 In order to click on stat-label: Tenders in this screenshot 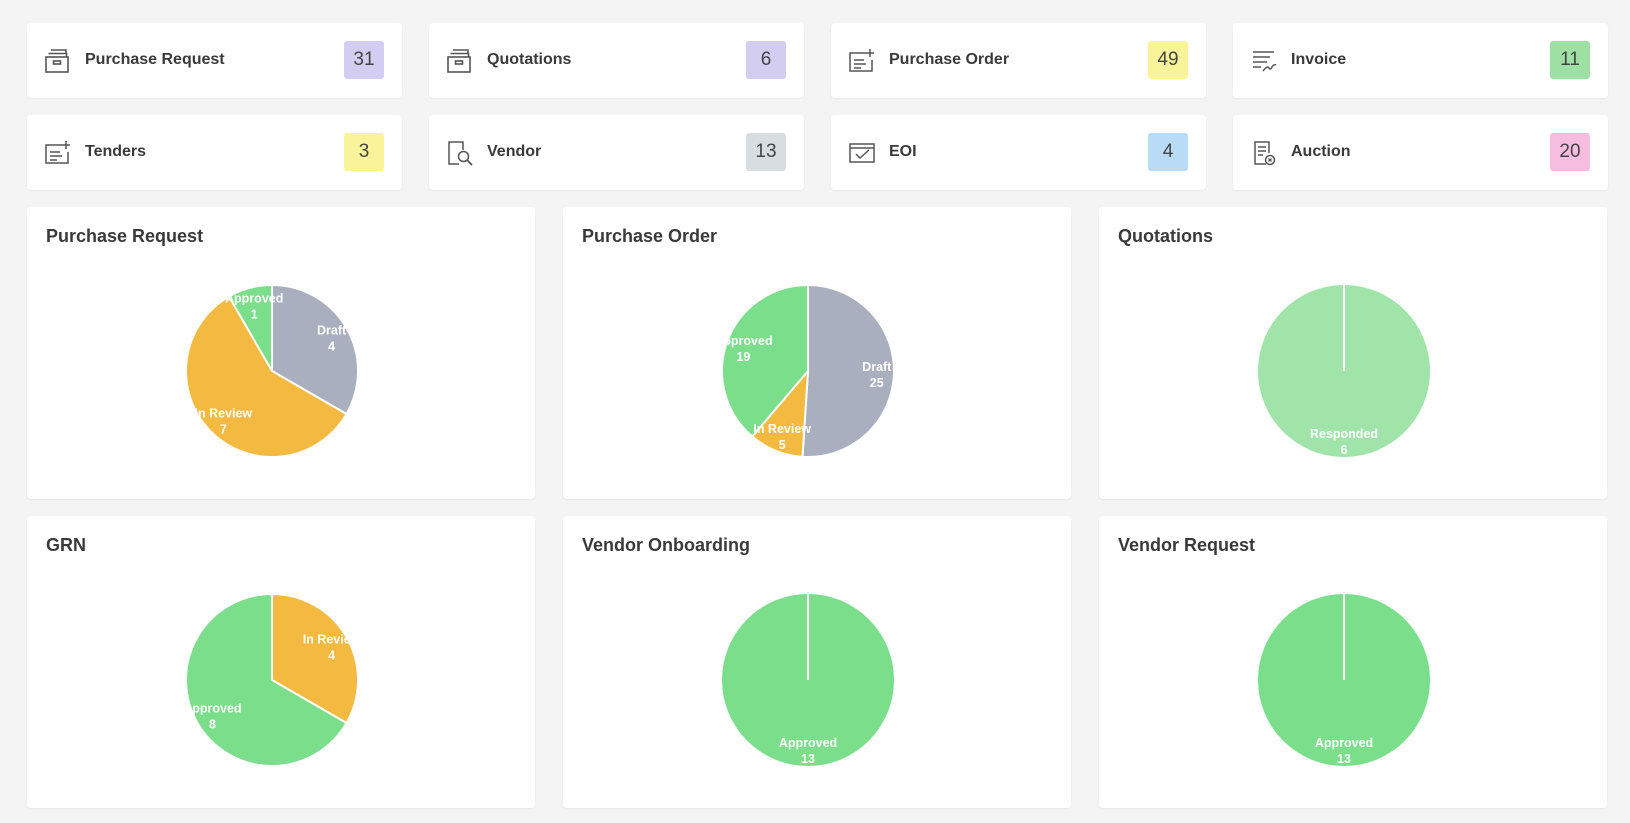, I will do `click(116, 151)`.